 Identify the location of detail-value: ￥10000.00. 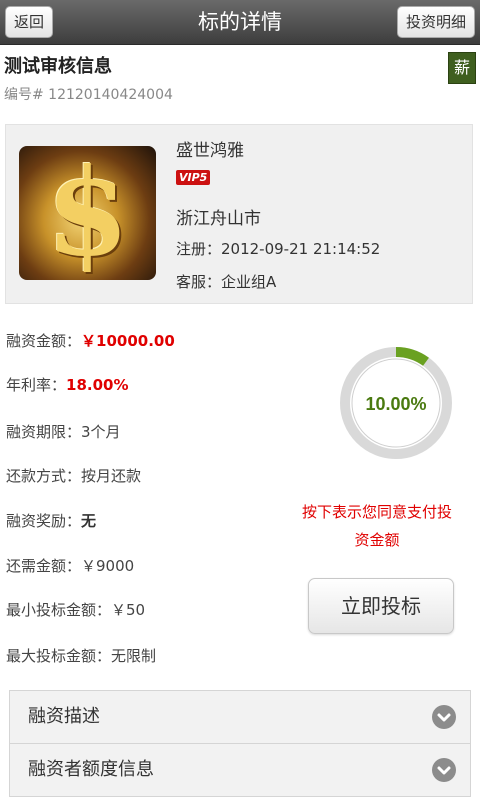
(128, 341).